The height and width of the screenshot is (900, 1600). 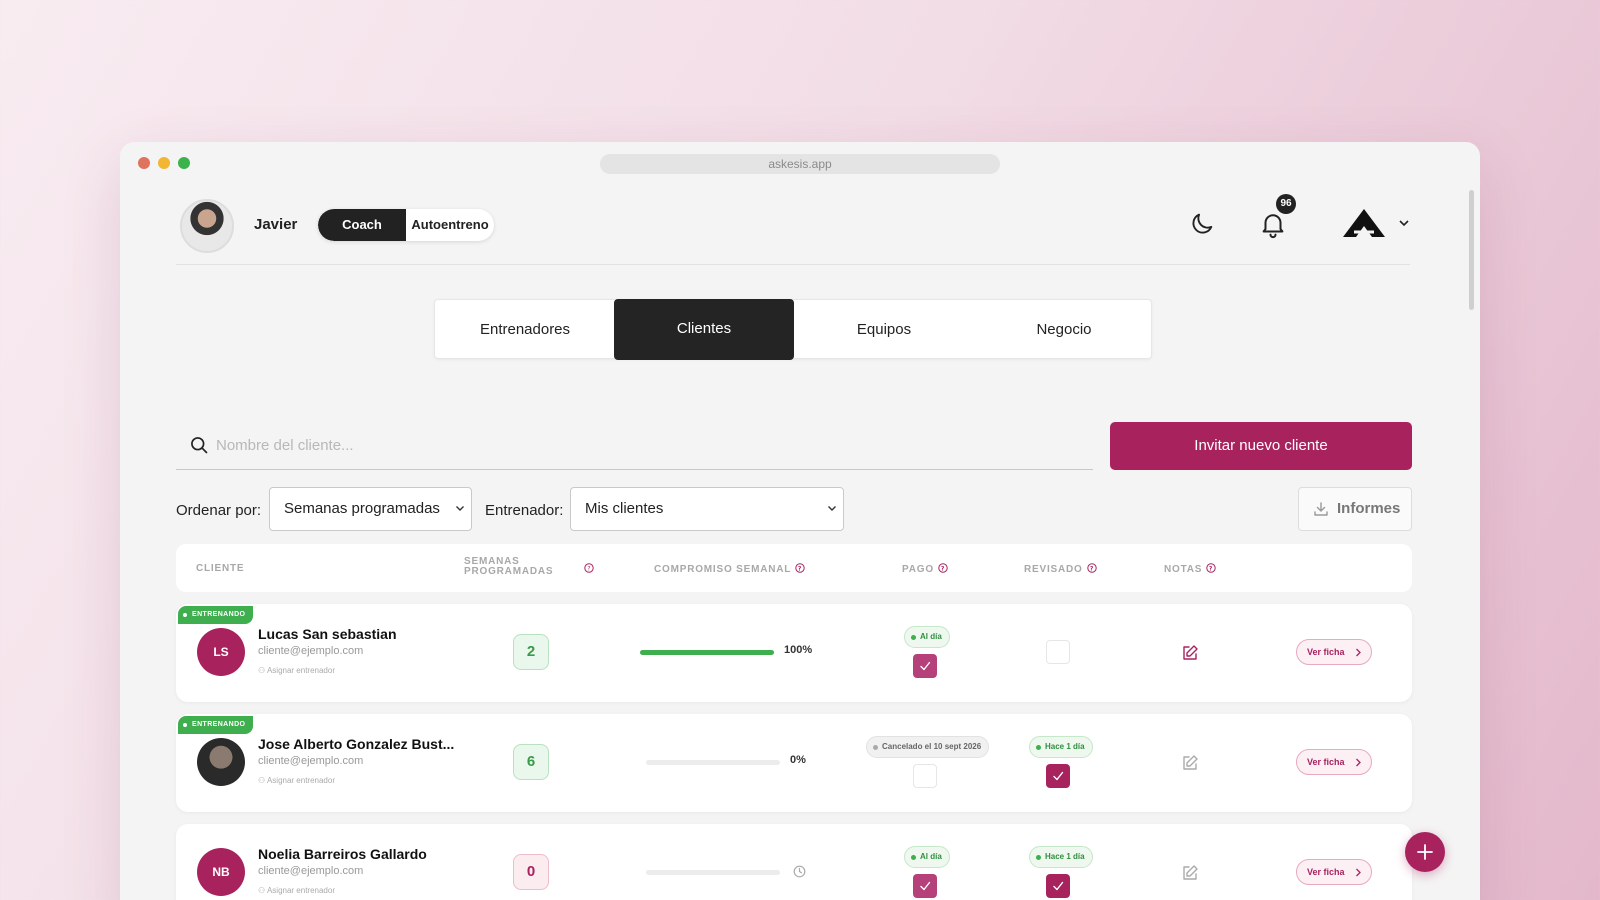 I want to click on search-input, so click(x=641, y=445).